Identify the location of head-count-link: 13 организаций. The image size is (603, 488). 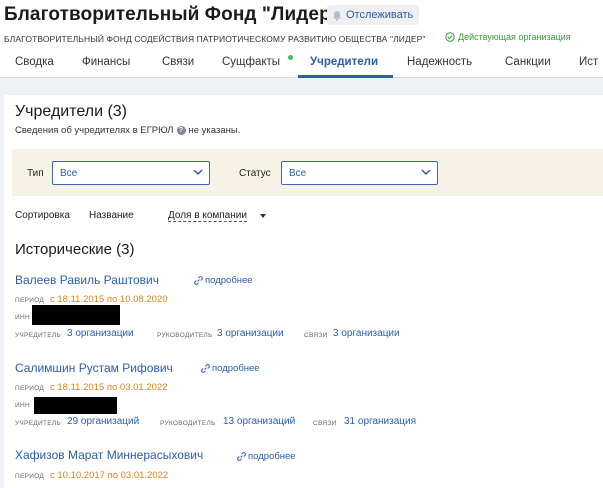
(259, 421).